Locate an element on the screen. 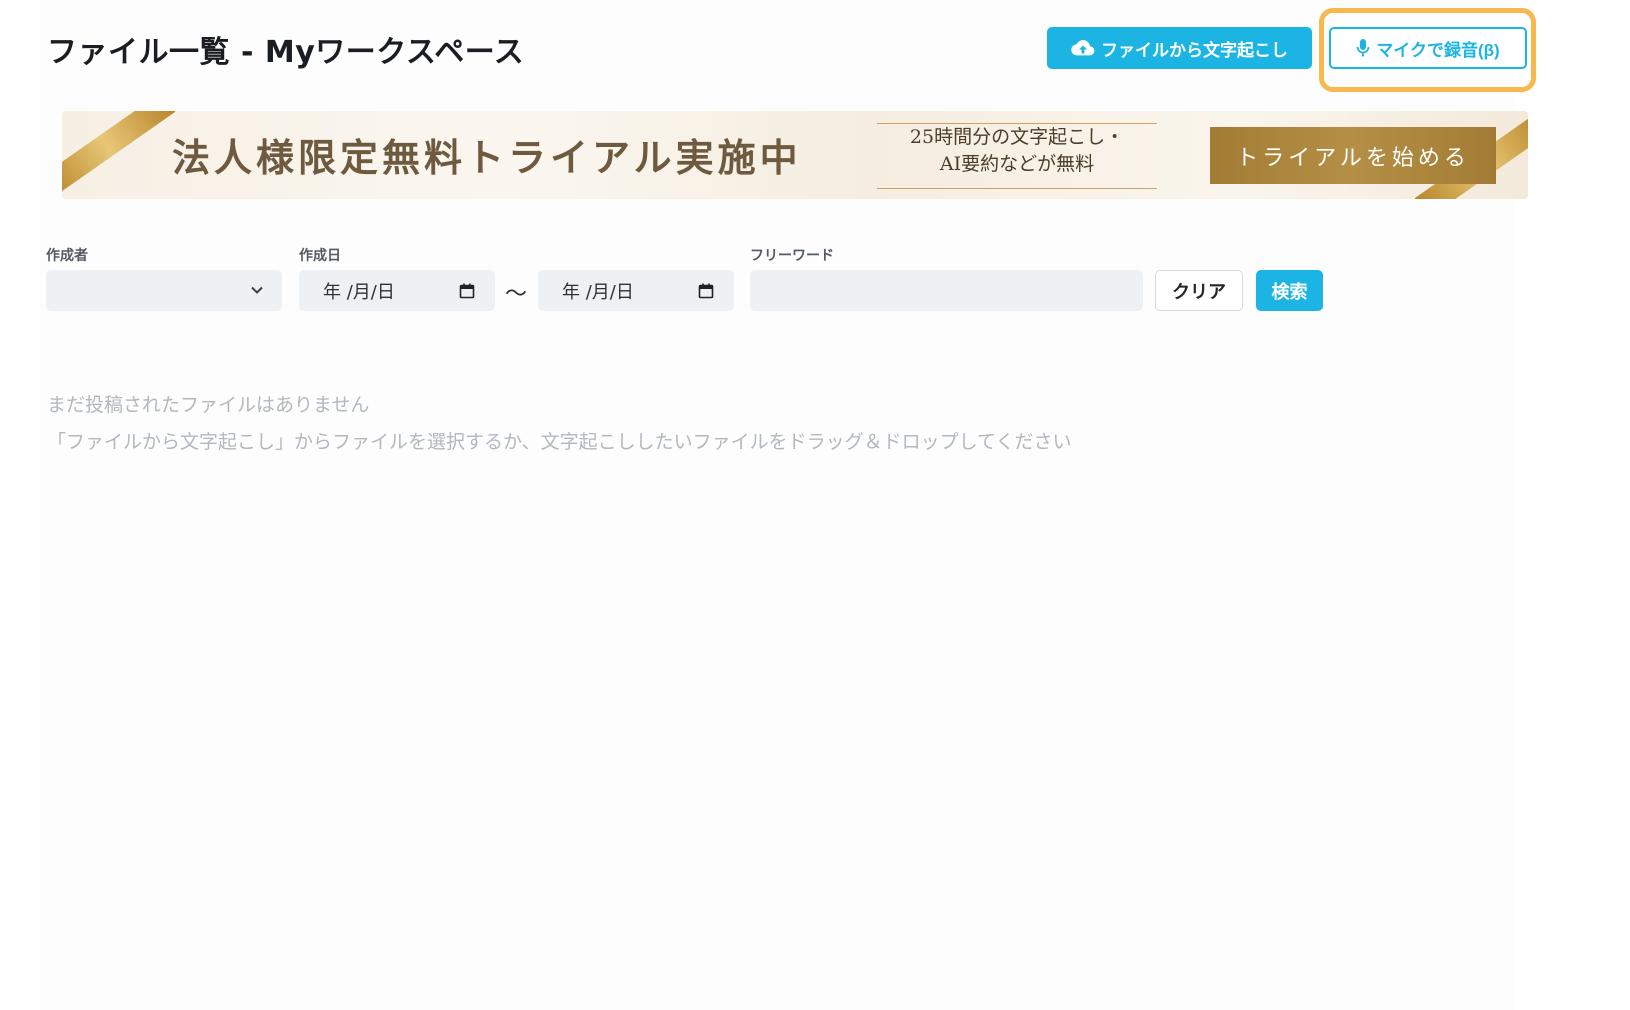 The width and height of the screenshot is (1630, 1010). page-title: ファイル一覧 - Myワークスペース is located at coordinates (286, 52).